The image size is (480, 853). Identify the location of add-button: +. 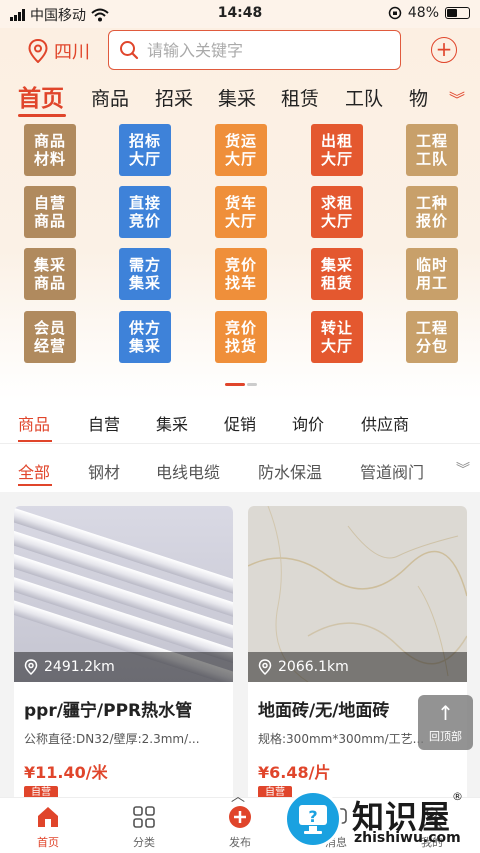
(444, 50).